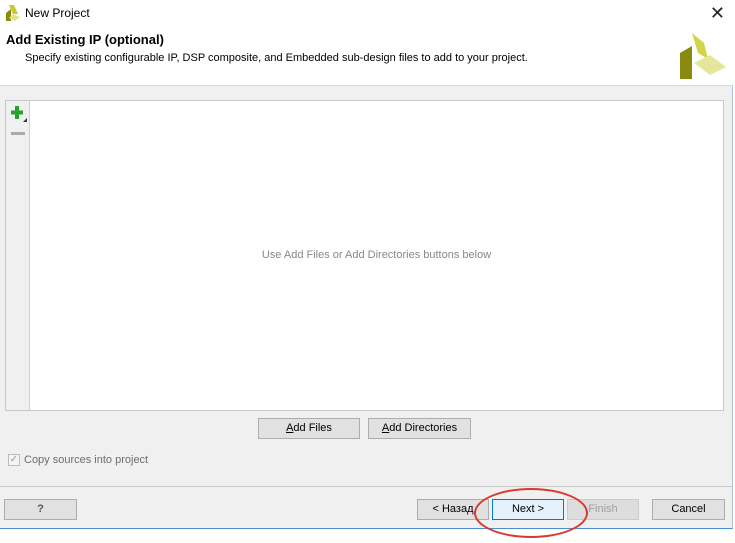  I want to click on page-title: Add Existing IP (optional), so click(85, 39).